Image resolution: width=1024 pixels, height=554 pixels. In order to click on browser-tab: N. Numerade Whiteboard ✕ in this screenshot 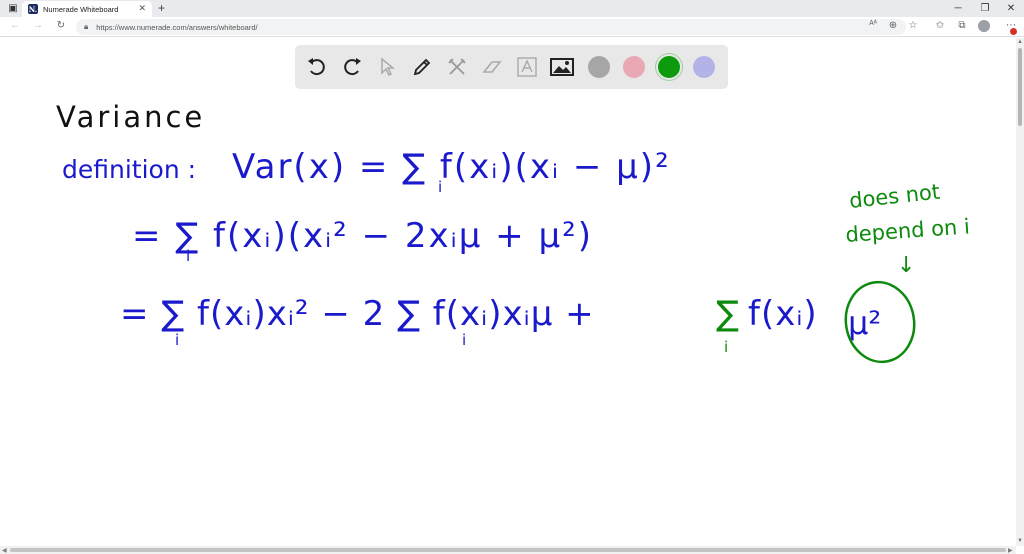, I will do `click(87, 9)`.